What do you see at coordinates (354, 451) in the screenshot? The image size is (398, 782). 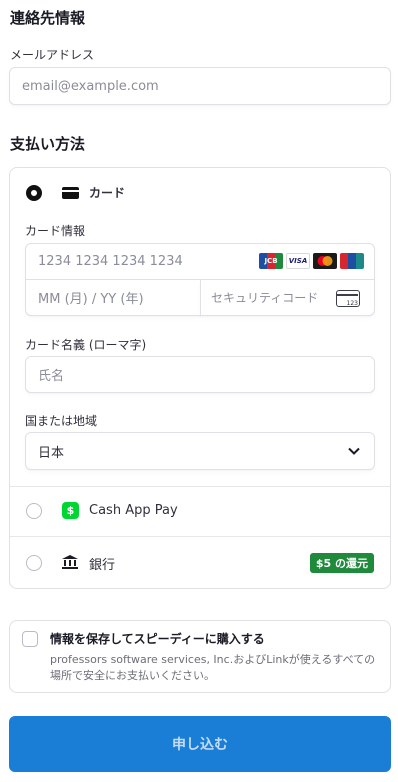 I see `chevron-down-icon` at bounding box center [354, 451].